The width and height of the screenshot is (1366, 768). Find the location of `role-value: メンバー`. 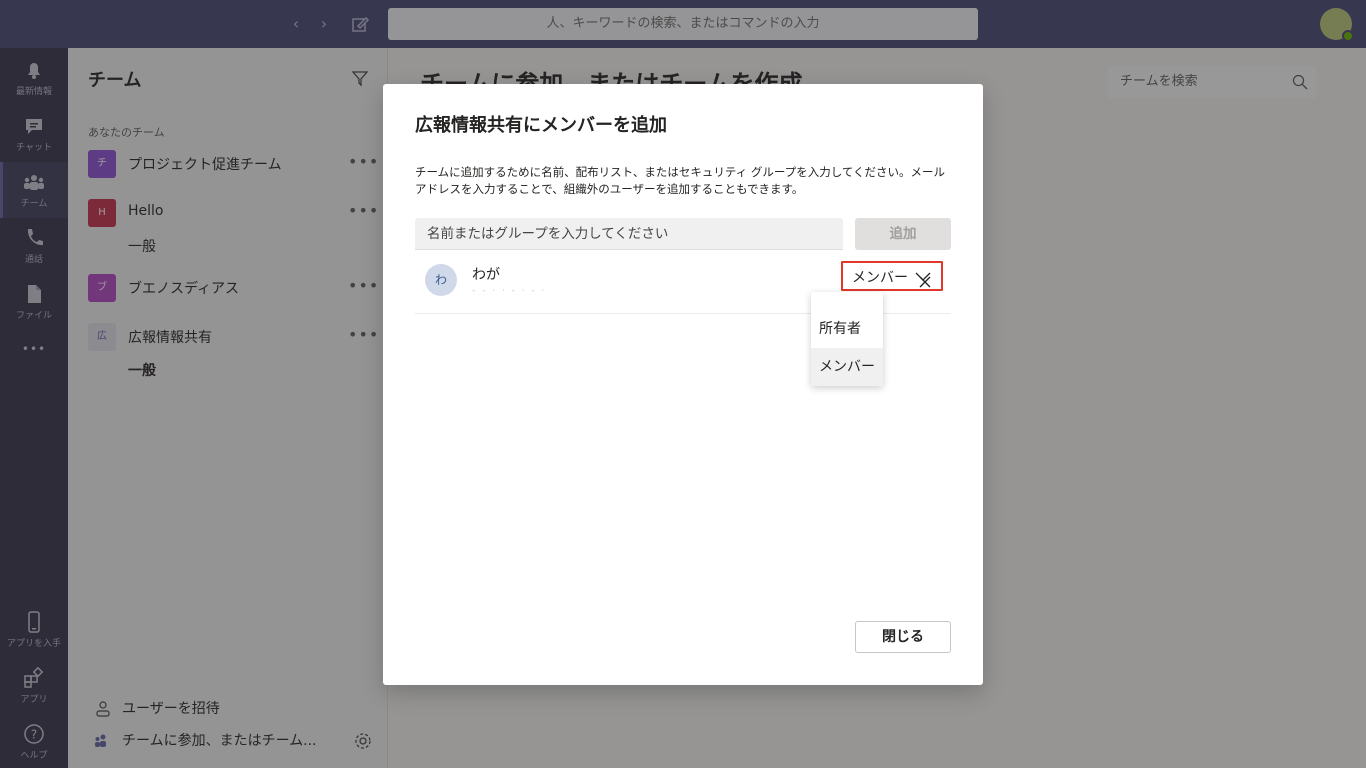

role-value: メンバー is located at coordinates (880, 278).